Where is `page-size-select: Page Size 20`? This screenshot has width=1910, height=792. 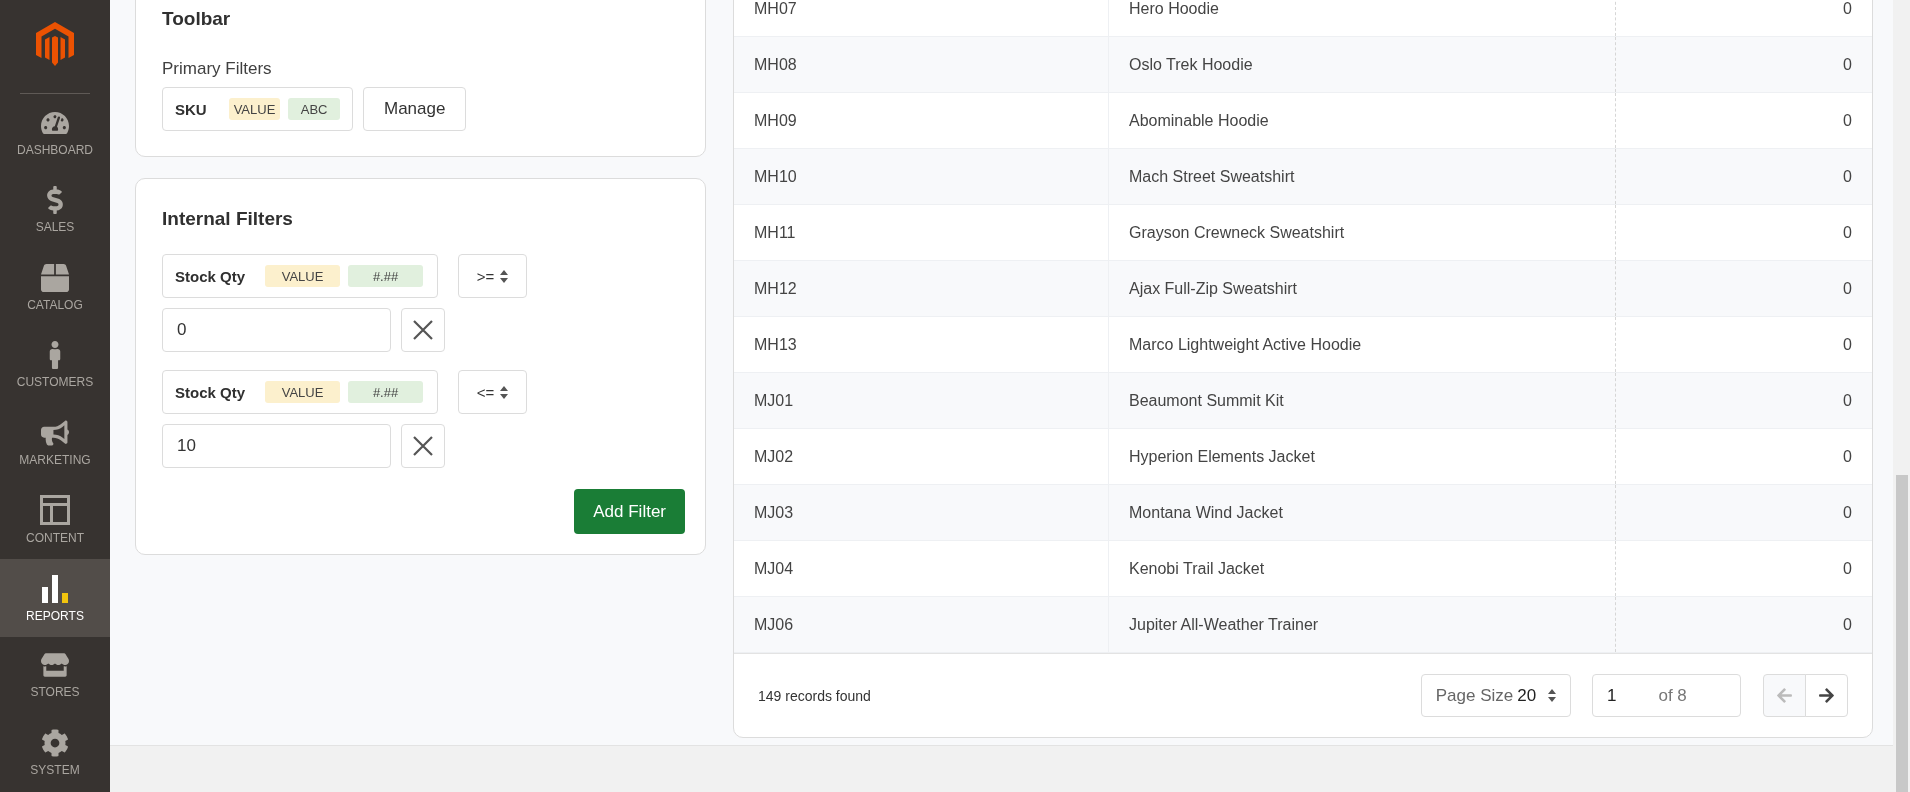 page-size-select: Page Size 20 is located at coordinates (1496, 695).